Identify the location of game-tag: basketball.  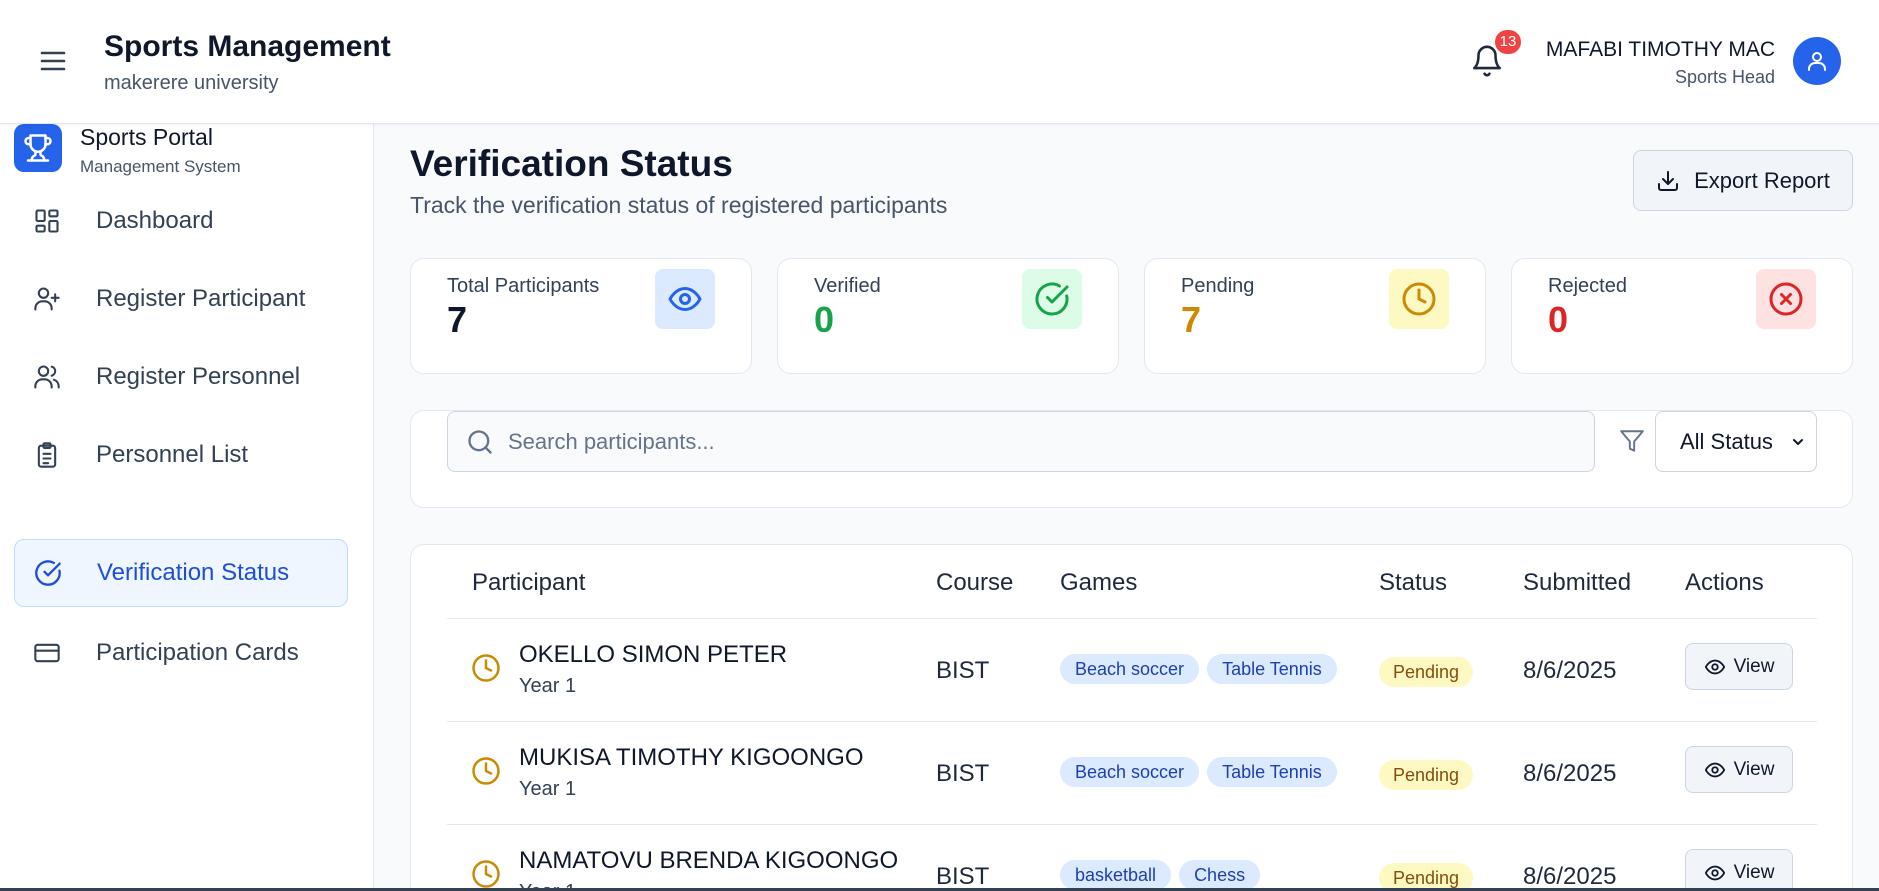
(1116, 875).